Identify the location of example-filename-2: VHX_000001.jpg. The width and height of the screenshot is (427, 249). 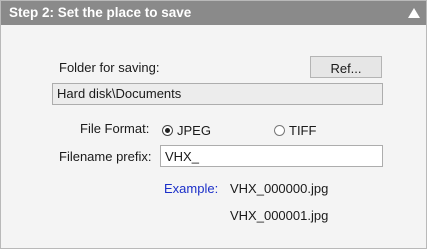
(279, 215).